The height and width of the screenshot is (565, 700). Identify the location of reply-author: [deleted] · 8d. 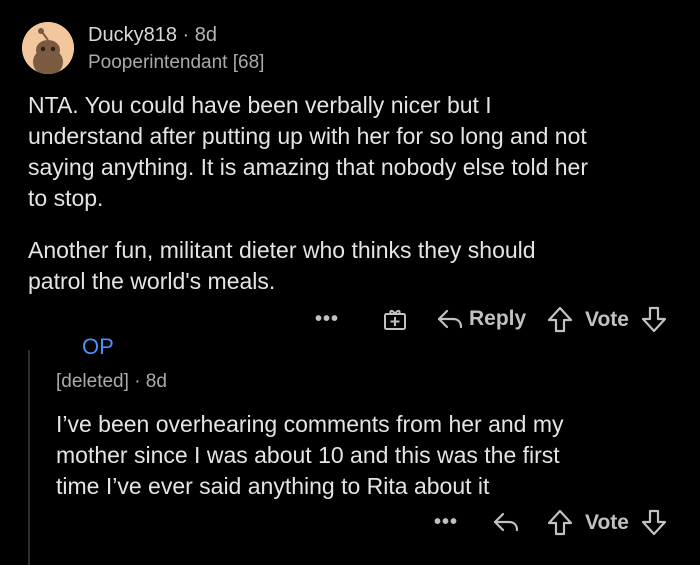
(111, 382).